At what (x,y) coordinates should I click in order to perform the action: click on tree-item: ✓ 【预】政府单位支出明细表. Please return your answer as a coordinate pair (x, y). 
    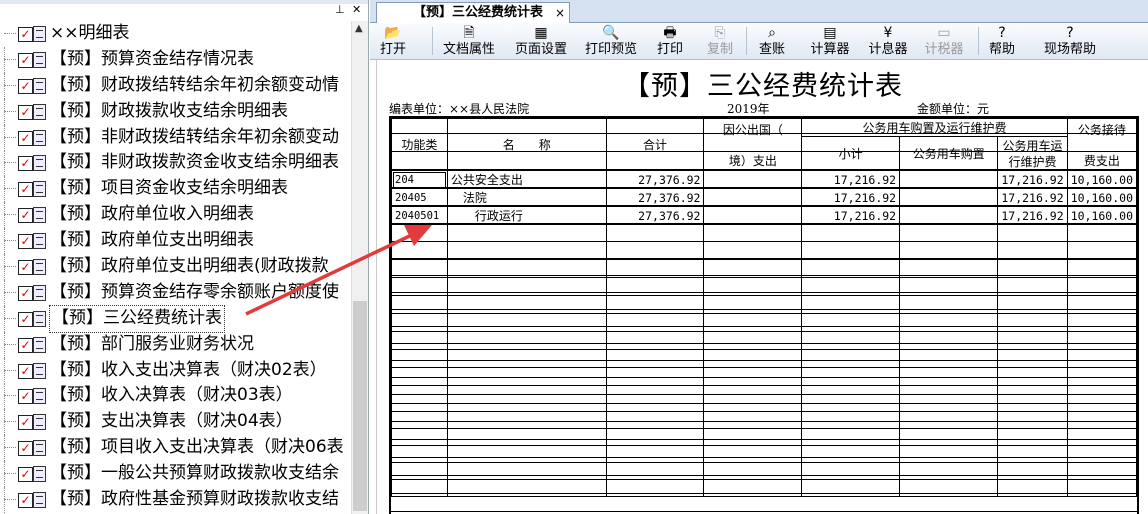
    Looking at the image, I should click on (176, 241).